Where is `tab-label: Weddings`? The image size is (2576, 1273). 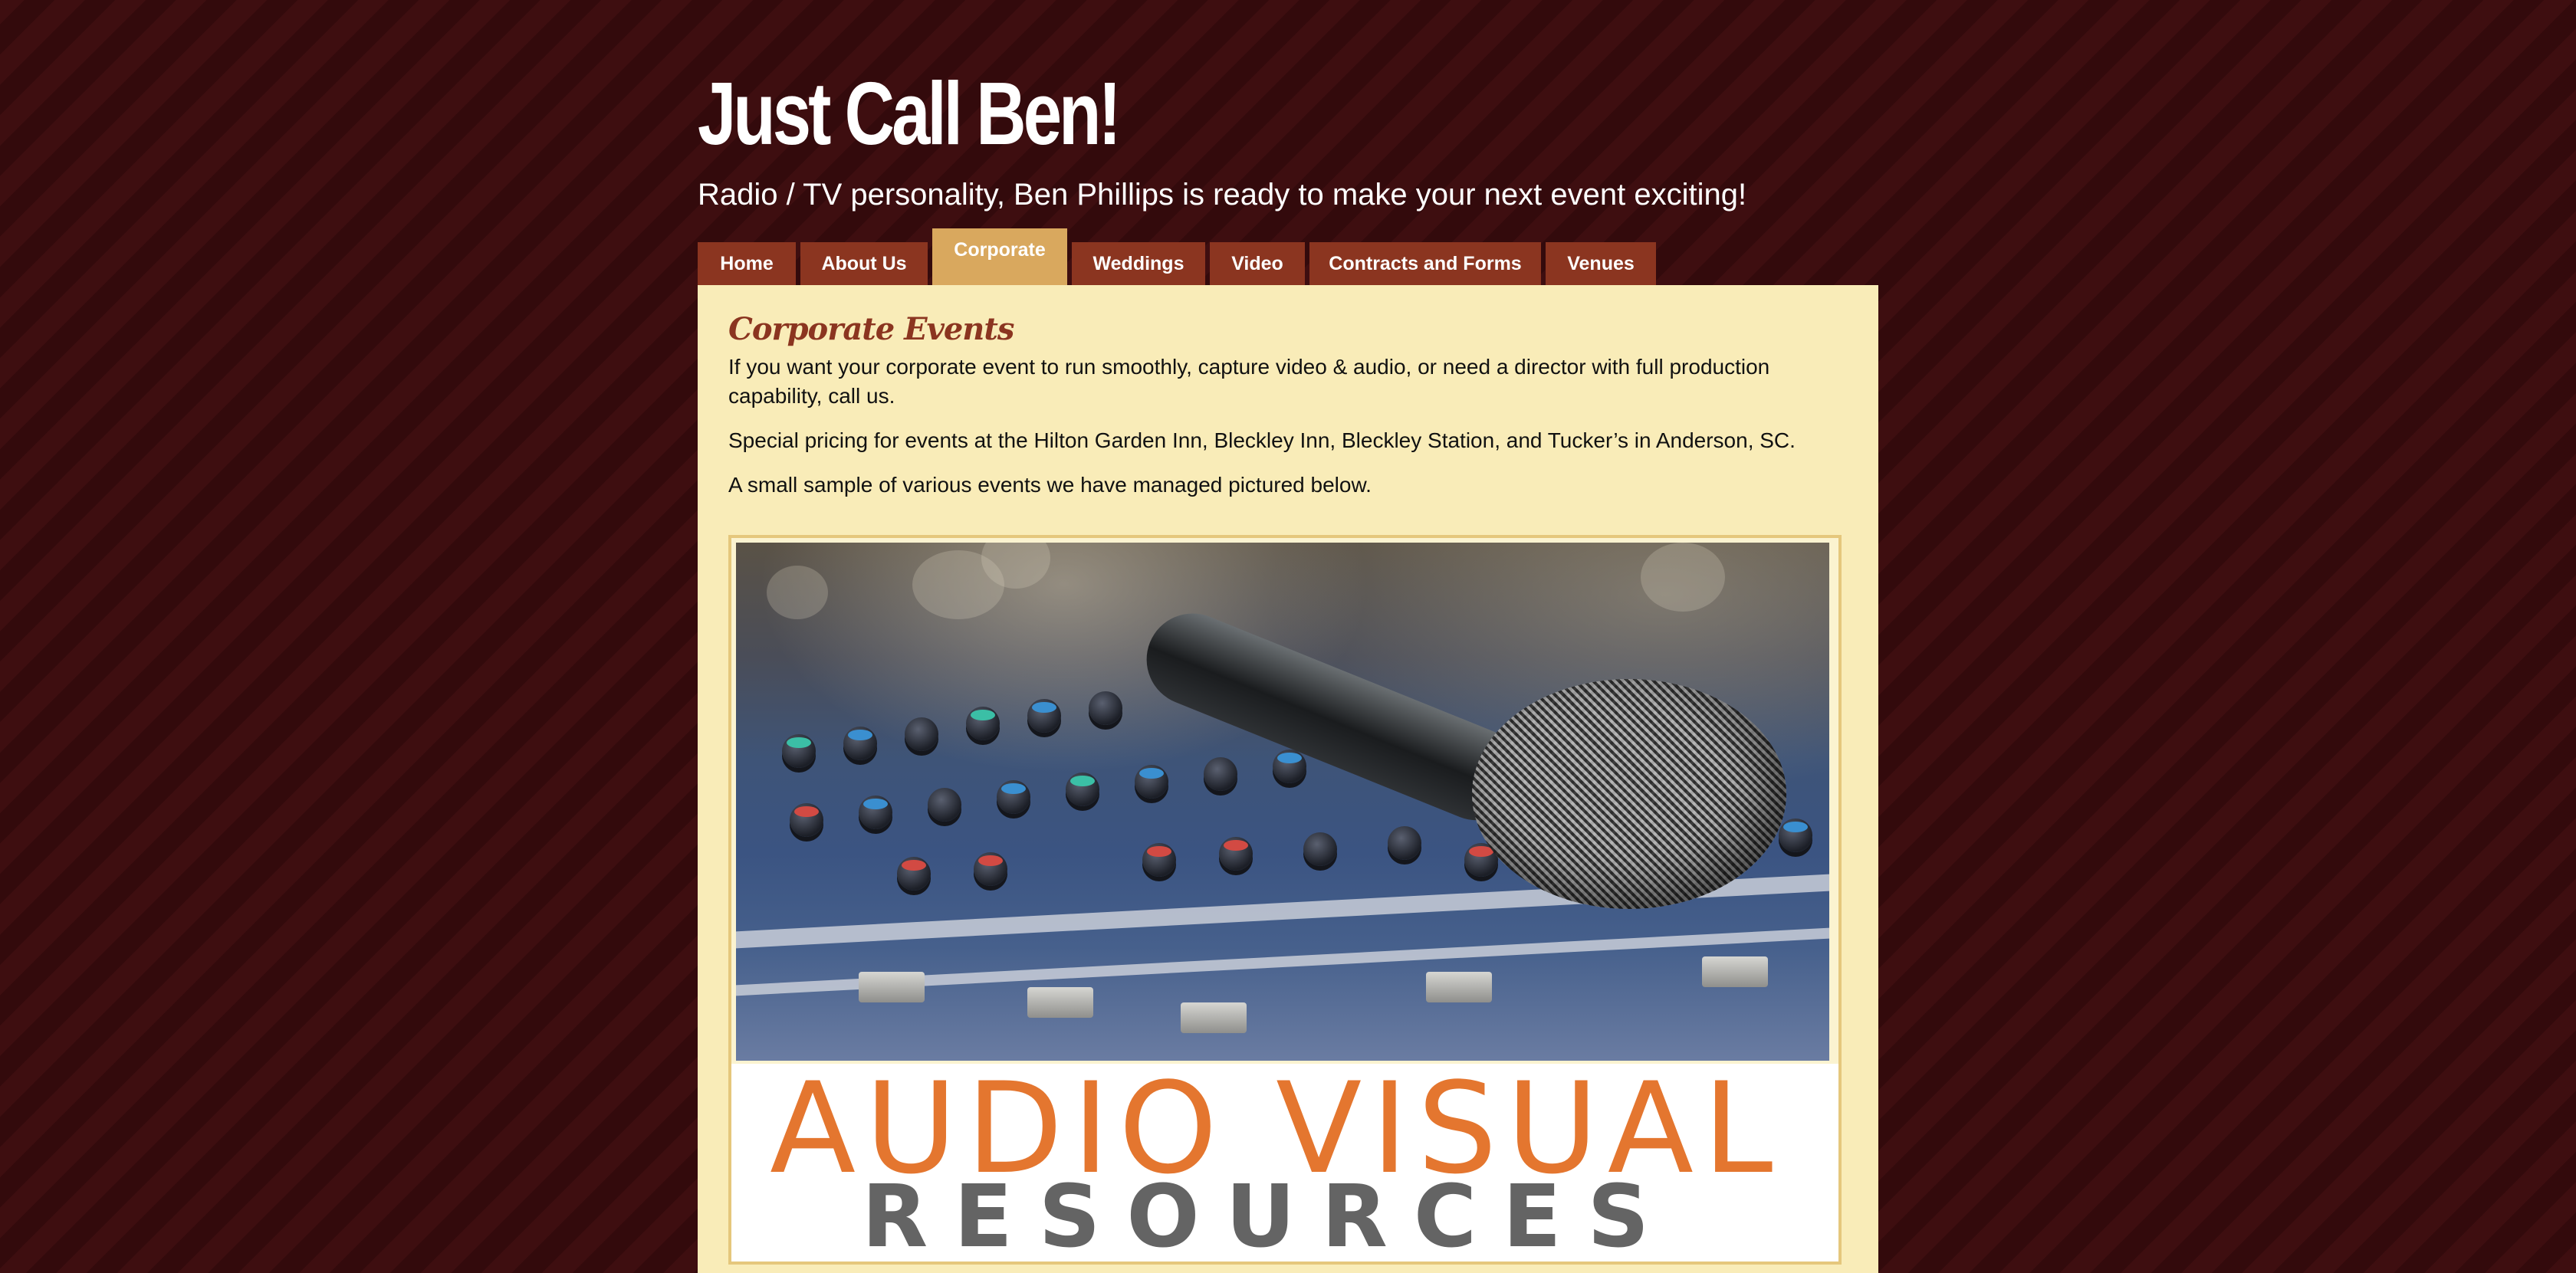 tab-label: Weddings is located at coordinates (1138, 263).